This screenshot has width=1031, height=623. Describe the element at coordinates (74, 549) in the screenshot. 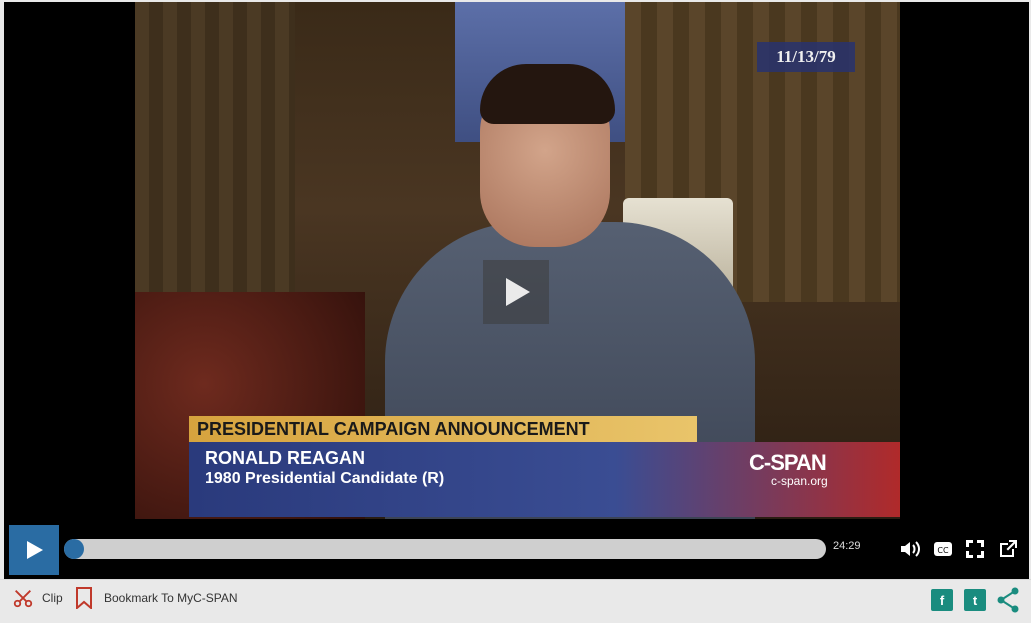

I see `progress-knob` at that location.